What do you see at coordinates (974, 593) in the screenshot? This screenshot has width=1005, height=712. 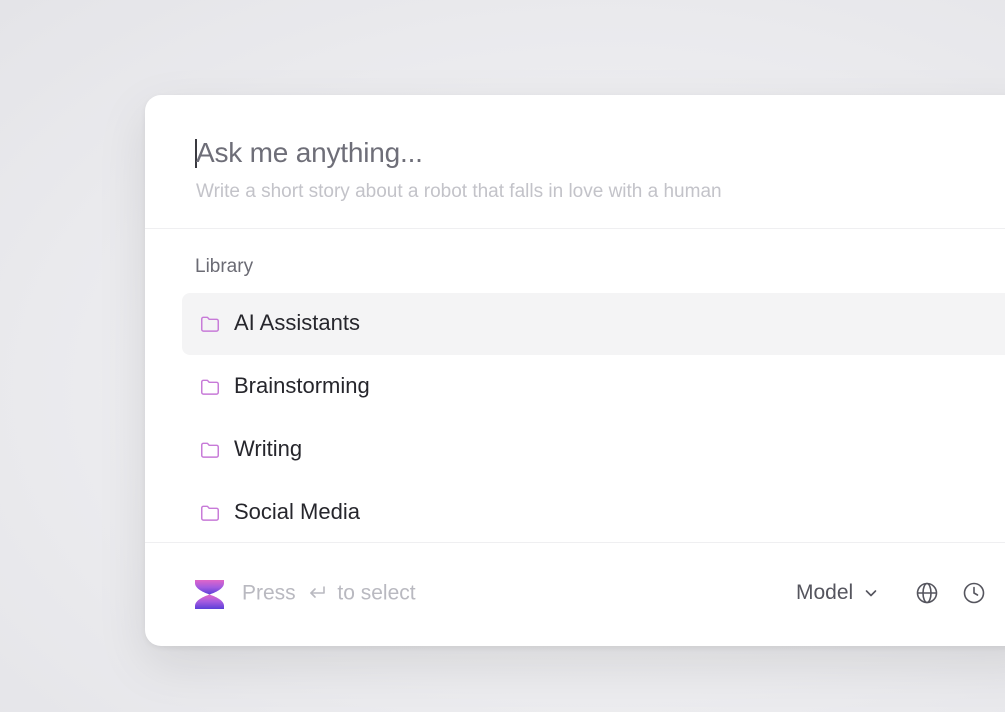 I see `clock-icon` at bounding box center [974, 593].